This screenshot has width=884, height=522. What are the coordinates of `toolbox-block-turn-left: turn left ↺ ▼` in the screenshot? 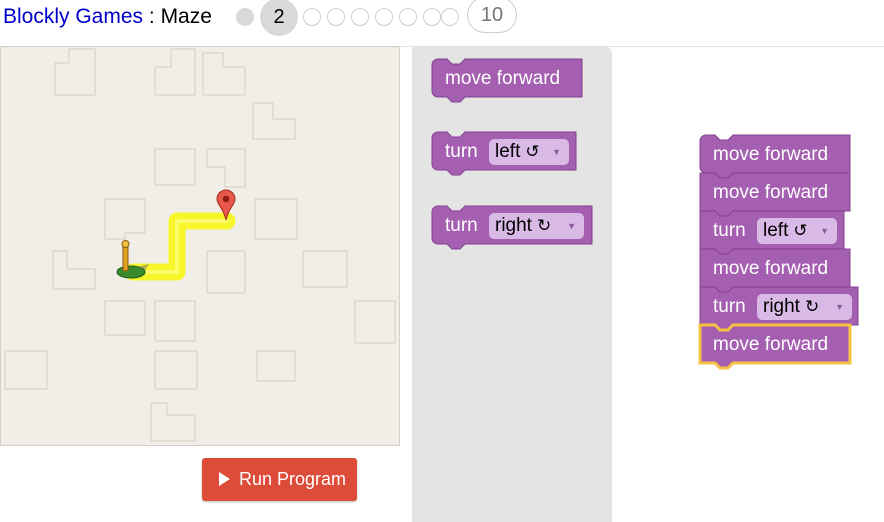 It's located at (504, 153).